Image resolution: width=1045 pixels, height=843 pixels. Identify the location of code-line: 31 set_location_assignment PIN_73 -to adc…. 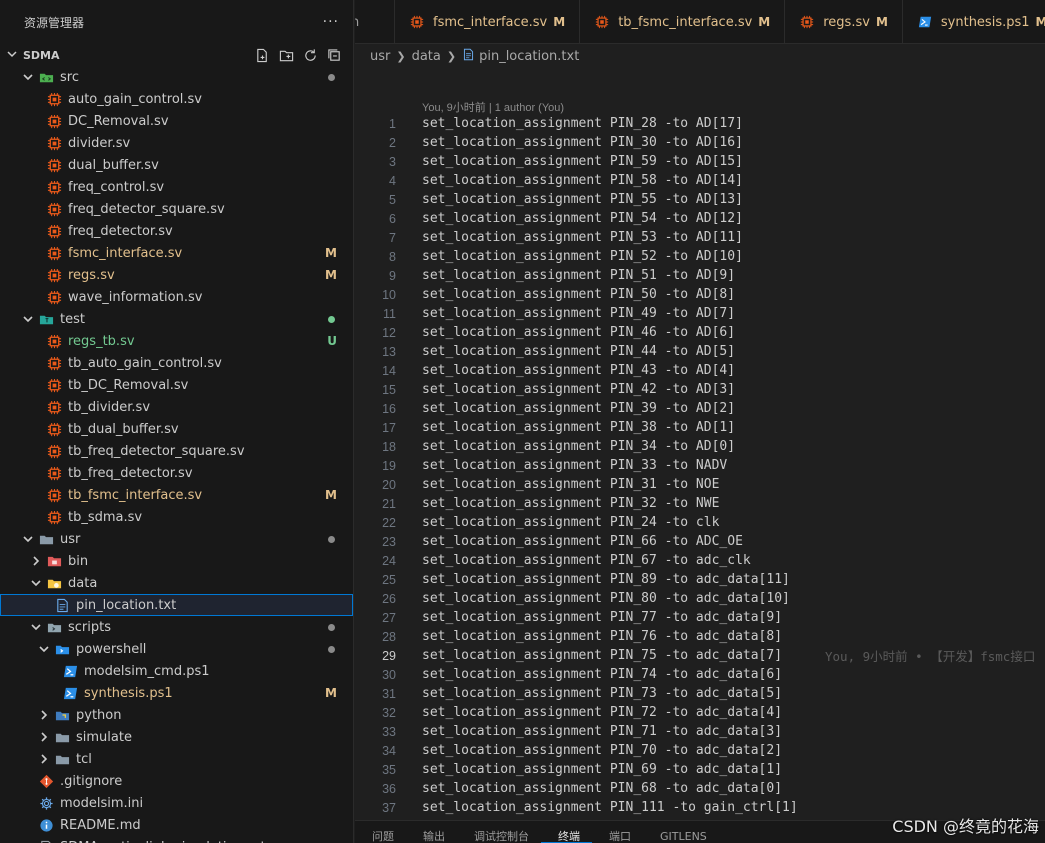
(700, 693).